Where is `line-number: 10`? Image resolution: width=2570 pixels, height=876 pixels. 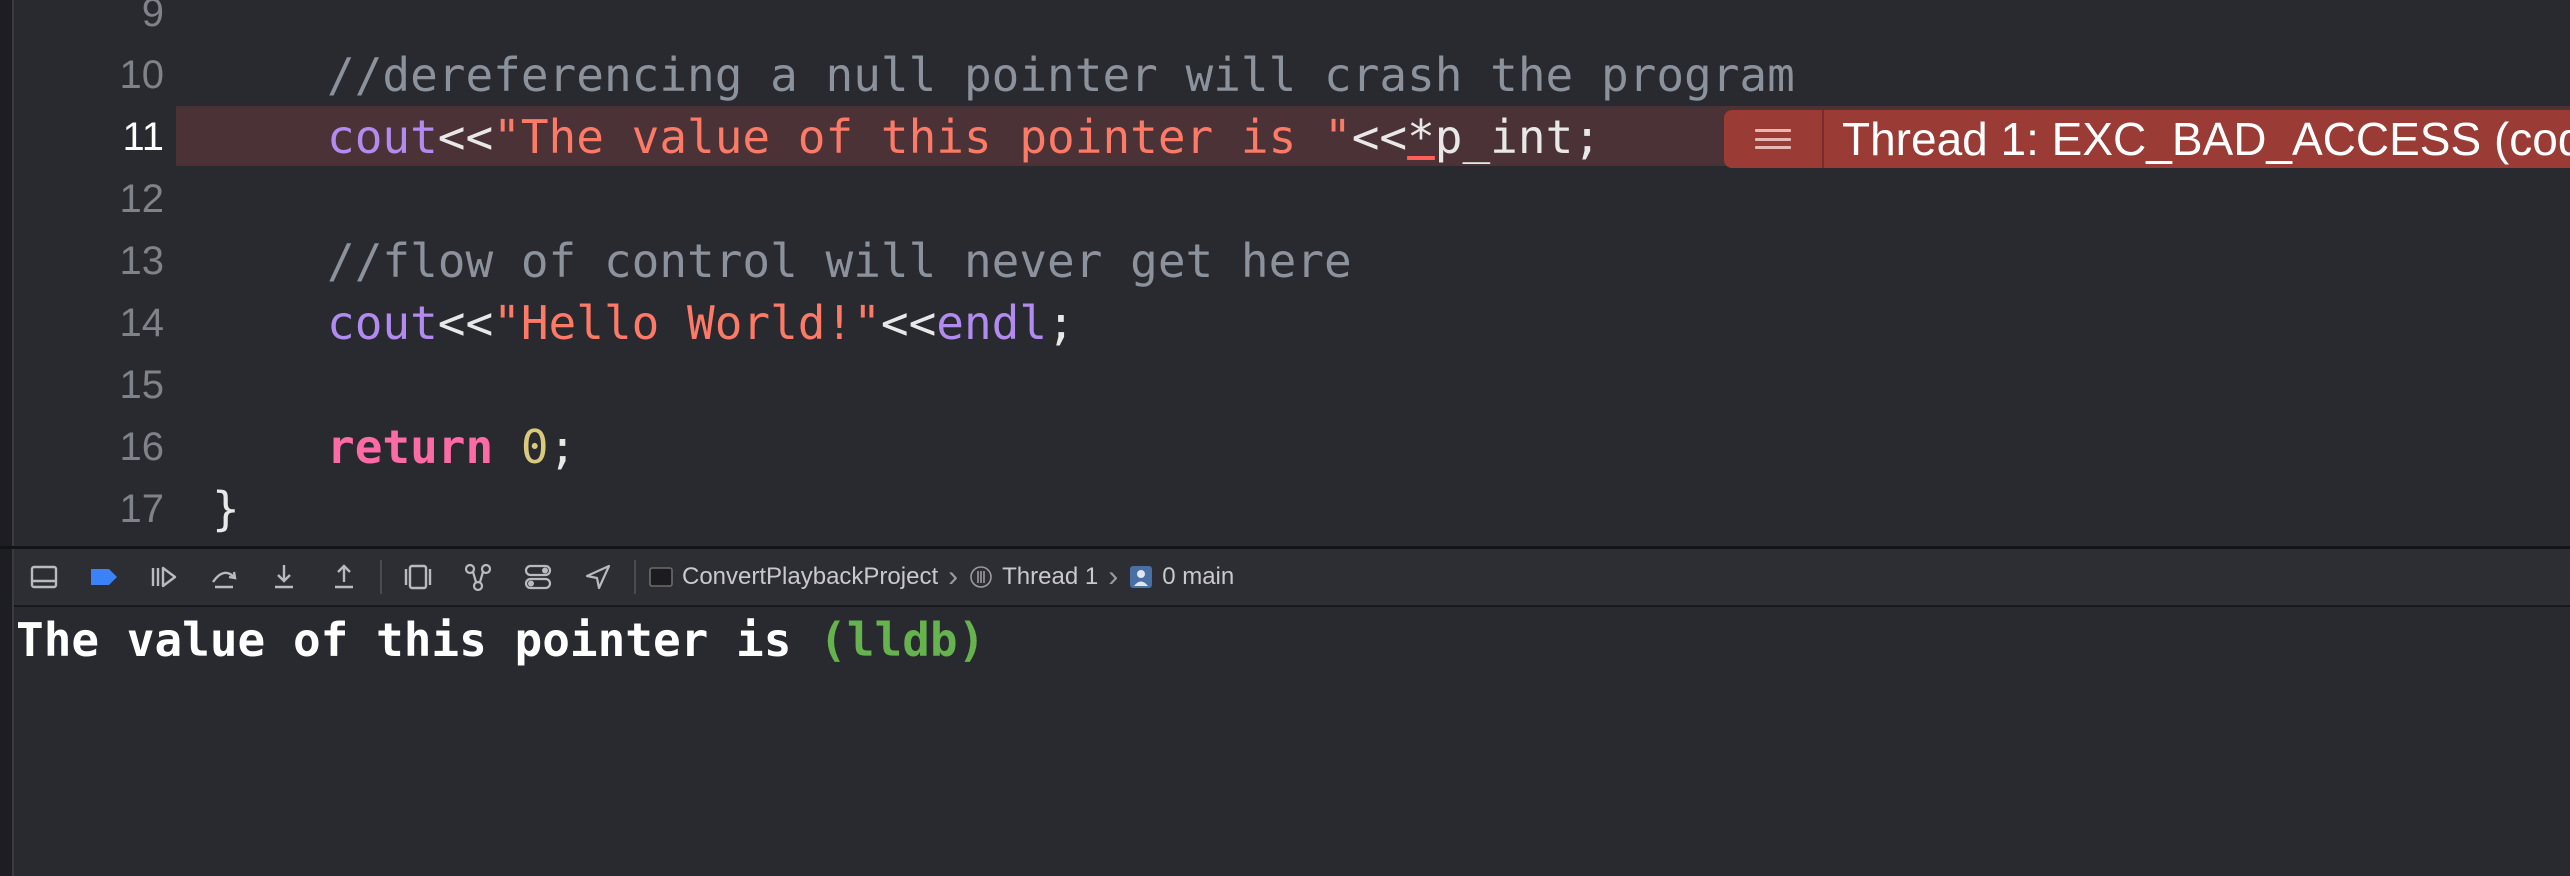 line-number: 10 is located at coordinates (142, 75).